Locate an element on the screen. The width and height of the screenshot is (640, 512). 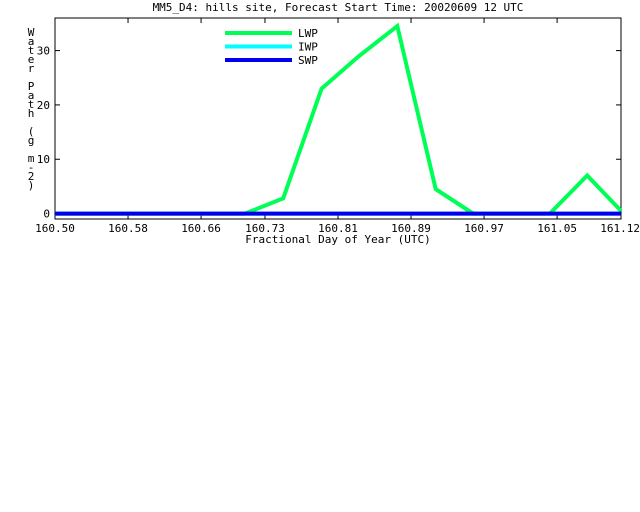
y-axis-label: WaterPath(gm-2) is located at coordinates (31, 109).